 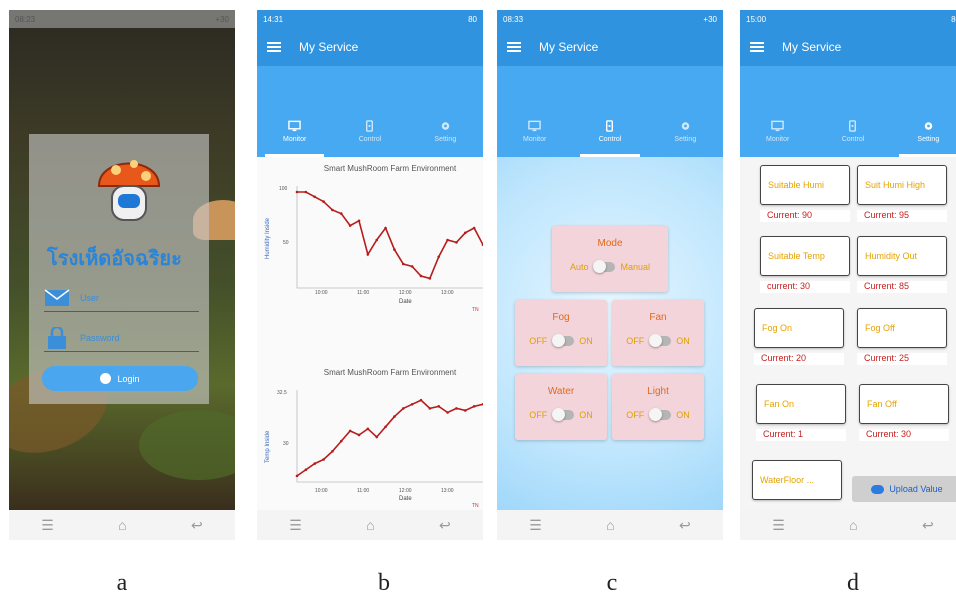 What do you see at coordinates (904, 404) in the screenshot?
I see `fan-off-button: Fan Off` at bounding box center [904, 404].